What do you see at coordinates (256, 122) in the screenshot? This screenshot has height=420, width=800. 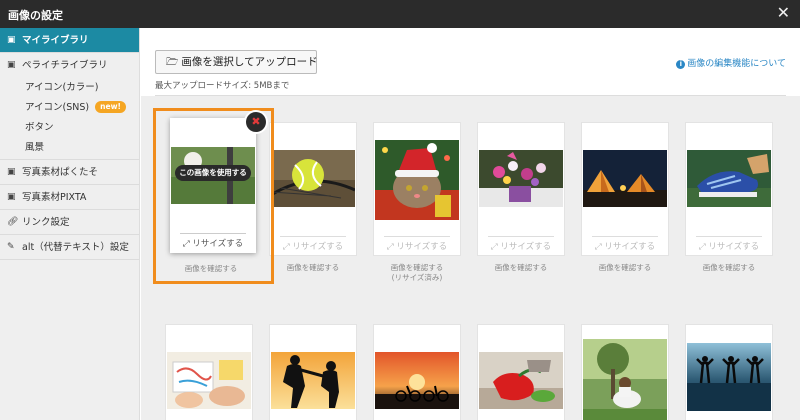 I see `delete-icon: ✖` at bounding box center [256, 122].